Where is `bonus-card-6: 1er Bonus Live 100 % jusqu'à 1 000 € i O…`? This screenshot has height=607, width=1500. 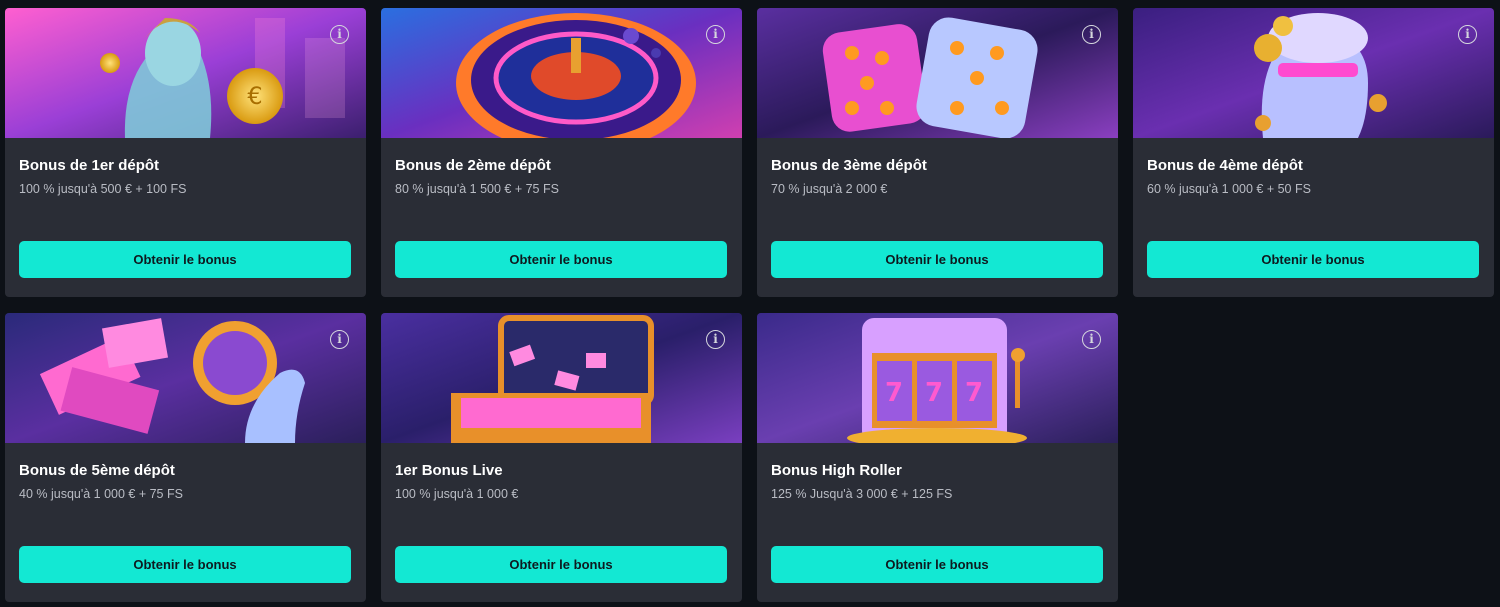 bonus-card-6: 1er Bonus Live 100 % jusqu'à 1 000 € i O… is located at coordinates (561, 457).